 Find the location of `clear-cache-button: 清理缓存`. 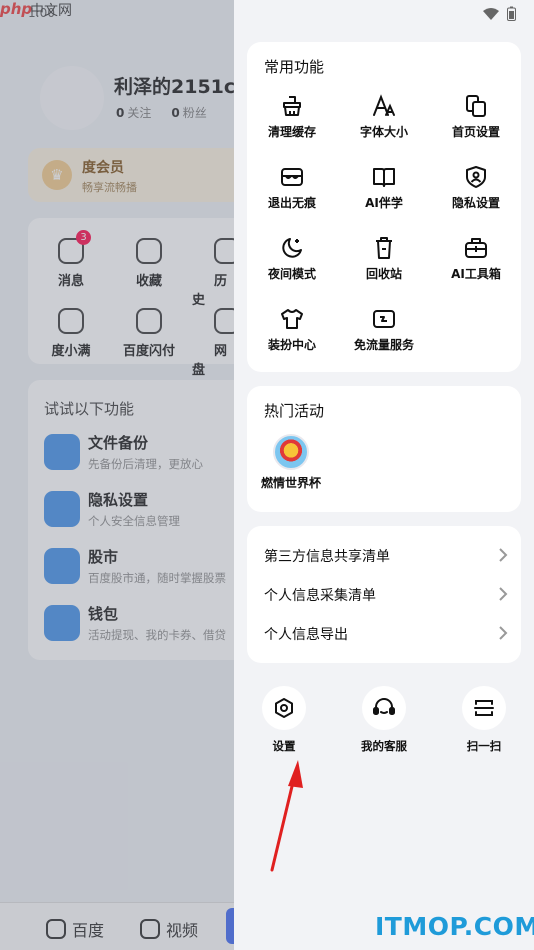

clear-cache-button: 清理缓存 is located at coordinates (292, 117).